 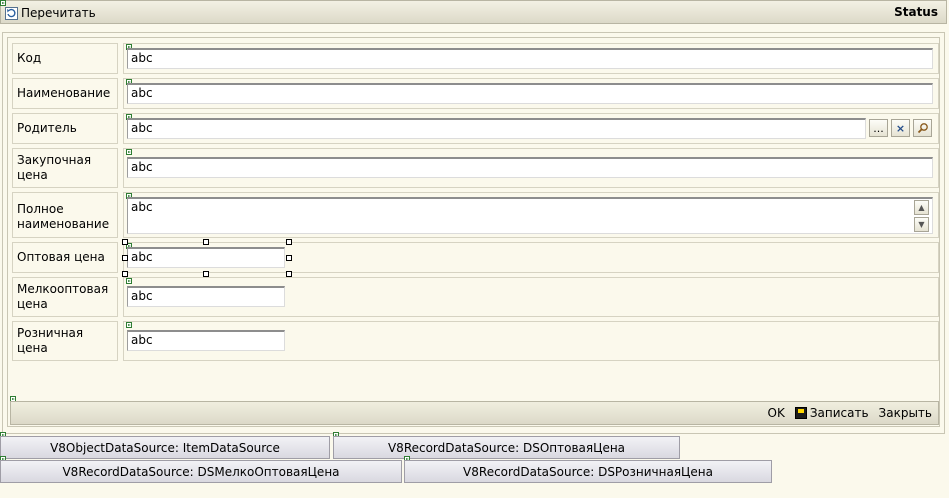 I want to click on parent-search-button, so click(x=922, y=128).